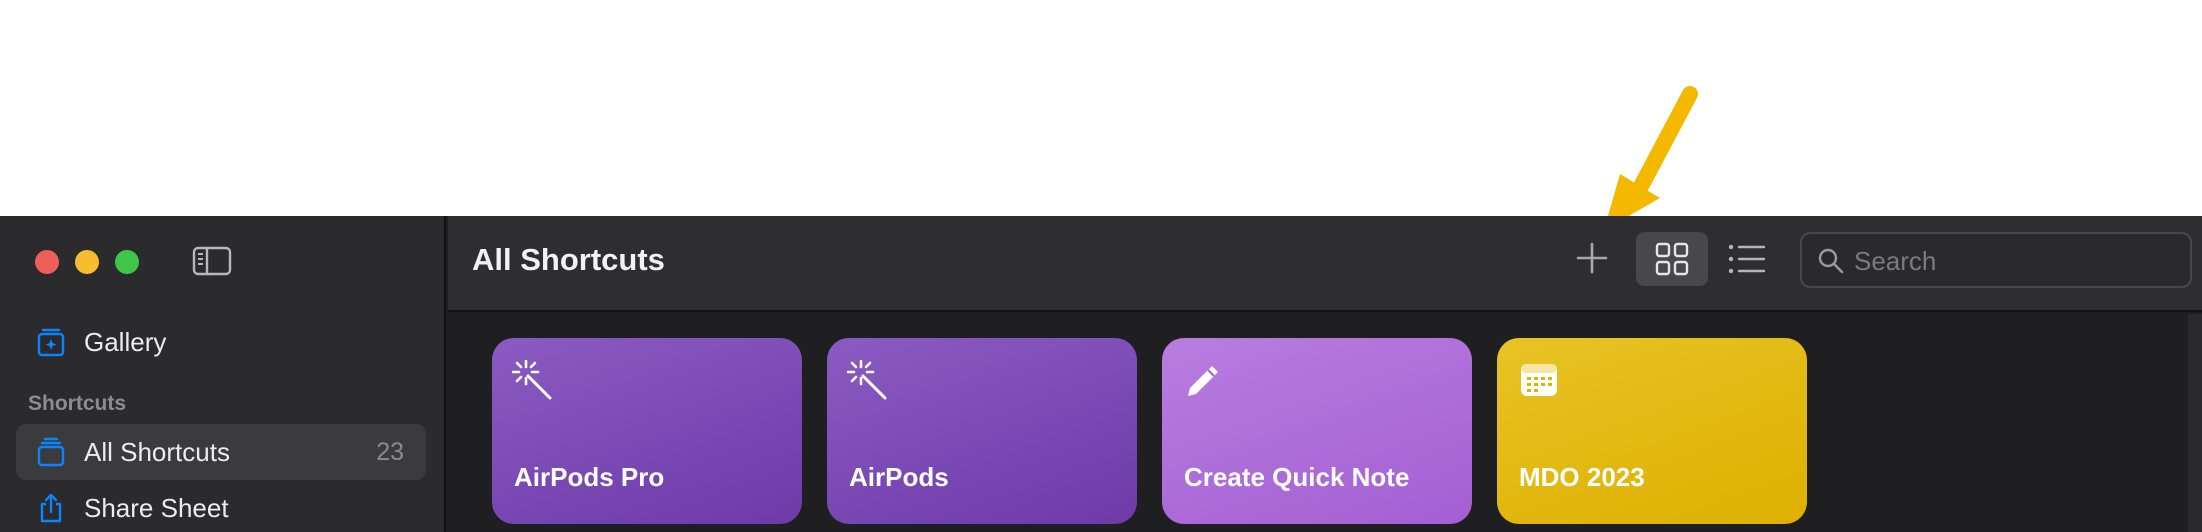 Image resolution: width=2202 pixels, height=532 pixels. I want to click on sidebar-item-gallery: Gallery, so click(221, 342).